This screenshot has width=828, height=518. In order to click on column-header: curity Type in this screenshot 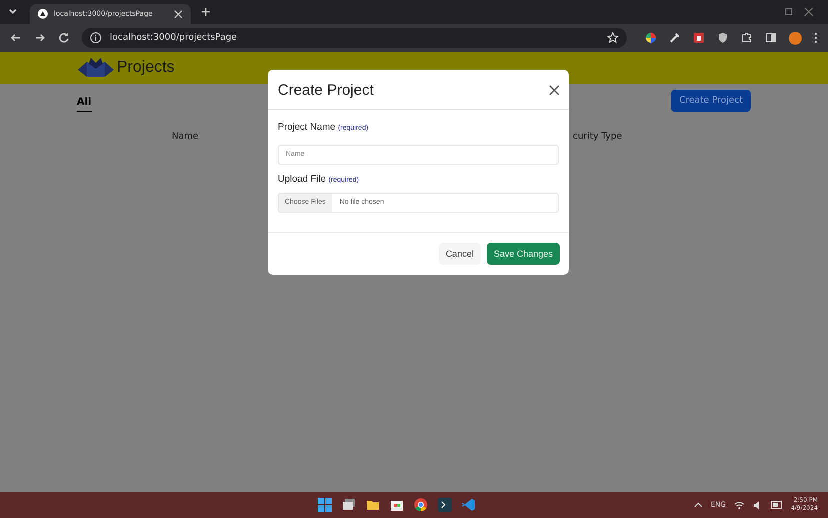, I will do `click(597, 137)`.